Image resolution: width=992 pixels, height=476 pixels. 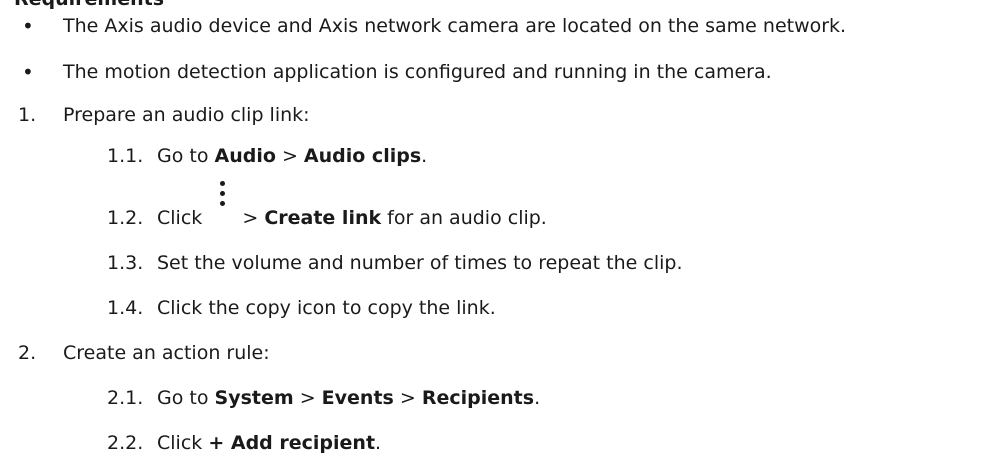 I want to click on substep-text: Go to Audio > Audio clips., so click(x=292, y=156).